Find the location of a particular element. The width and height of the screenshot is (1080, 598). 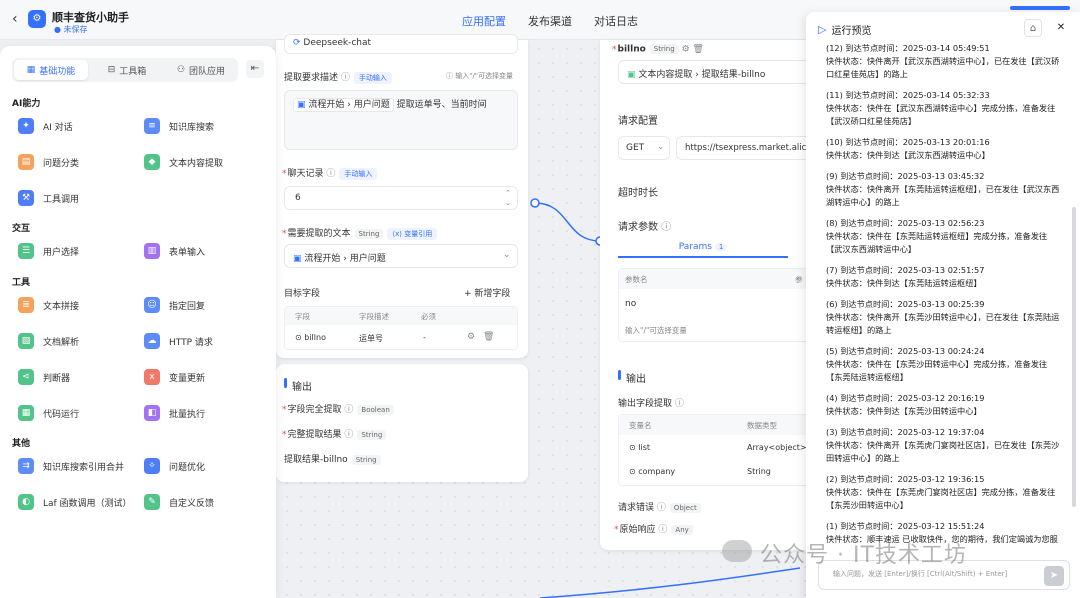

description-editor: ▣ 流程开始 › 用户问题 提取运单号、当前时间 is located at coordinates (401, 120).